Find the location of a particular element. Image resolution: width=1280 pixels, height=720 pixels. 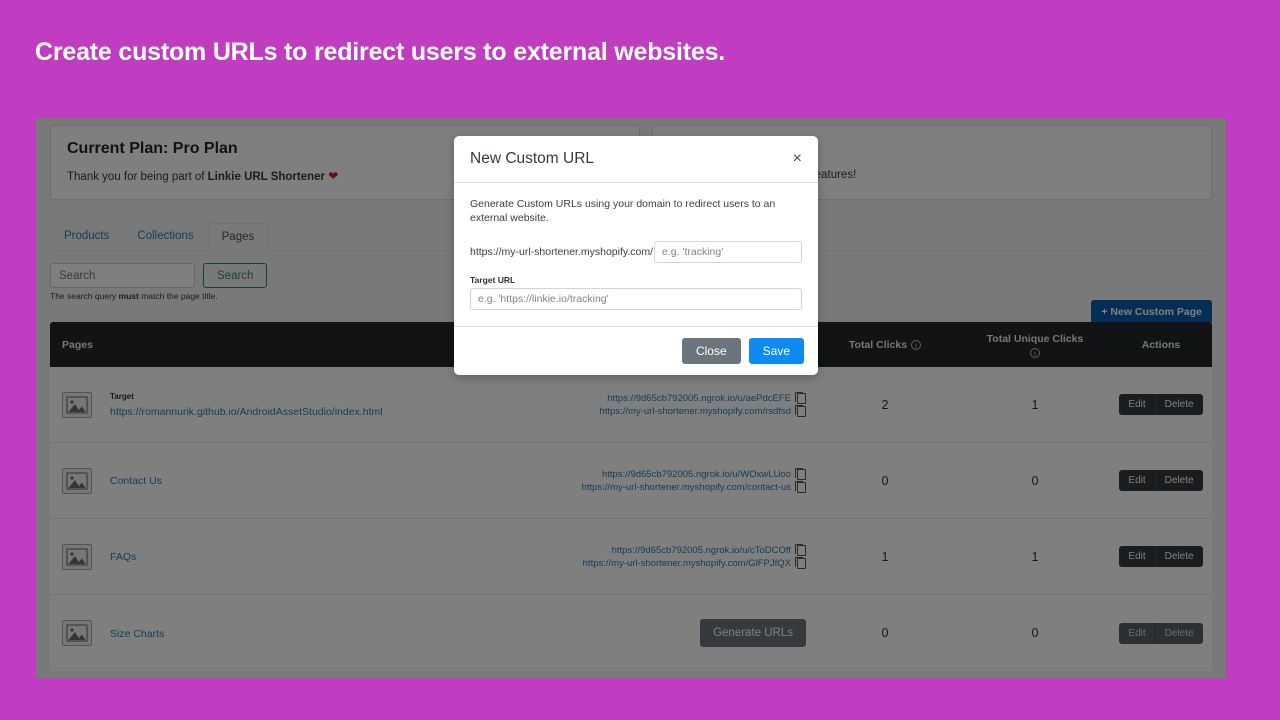

modal-footer: Close Save is located at coordinates (636, 350).